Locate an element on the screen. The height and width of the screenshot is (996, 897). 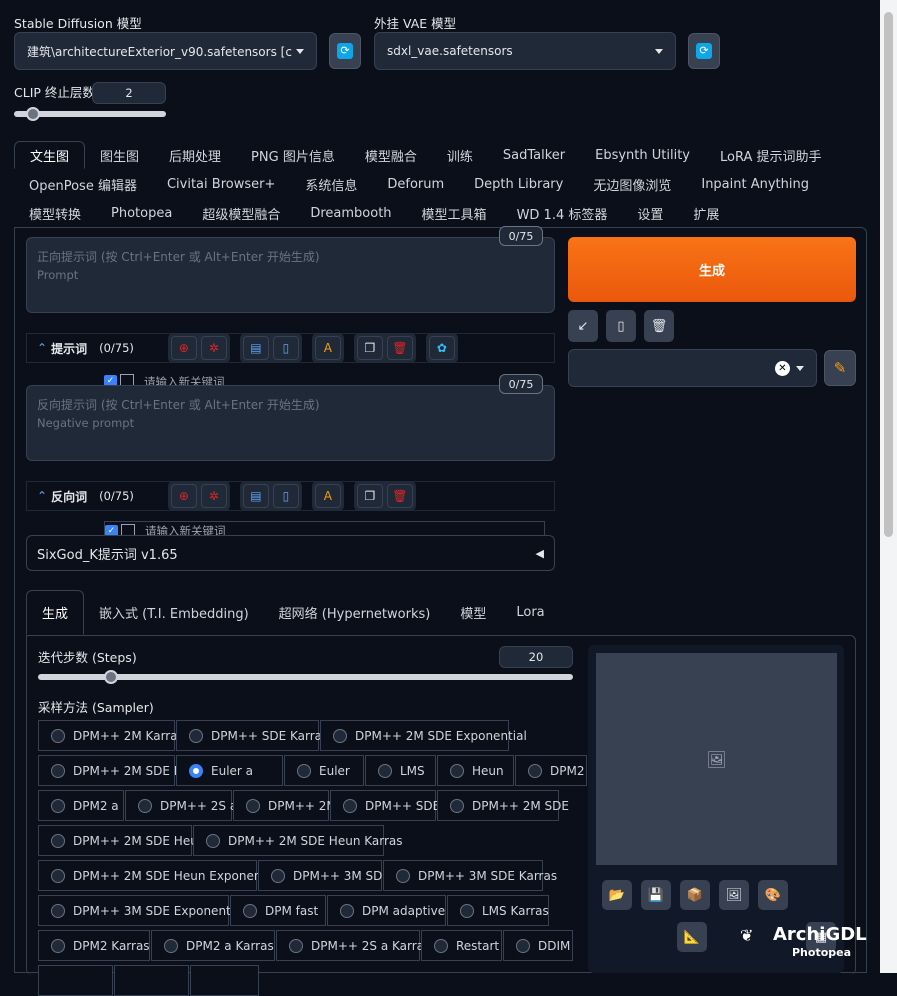
sampler-option: DPM2 a Karras is located at coordinates (213, 945).